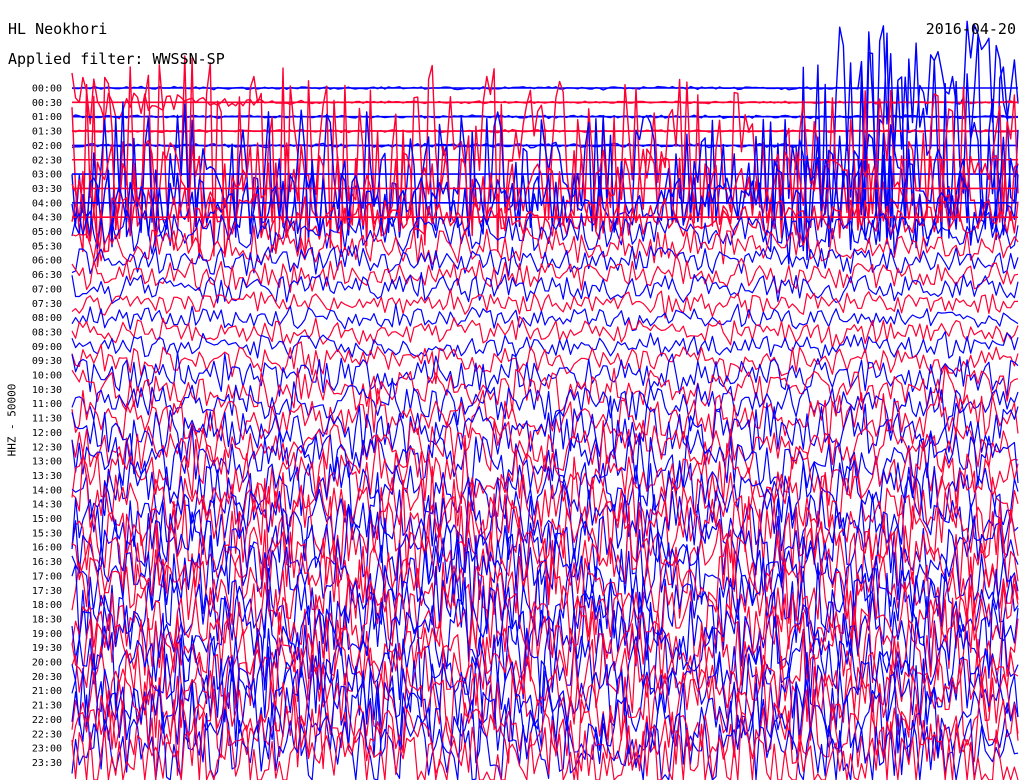  Describe the element at coordinates (47, 548) in the screenshot. I see `time-tick-1600: 16:00` at that location.